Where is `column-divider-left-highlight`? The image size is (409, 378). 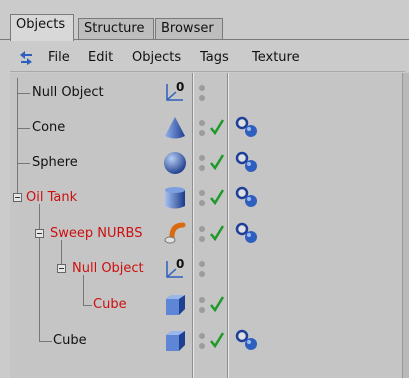
column-divider-left-highlight is located at coordinates (193, 225).